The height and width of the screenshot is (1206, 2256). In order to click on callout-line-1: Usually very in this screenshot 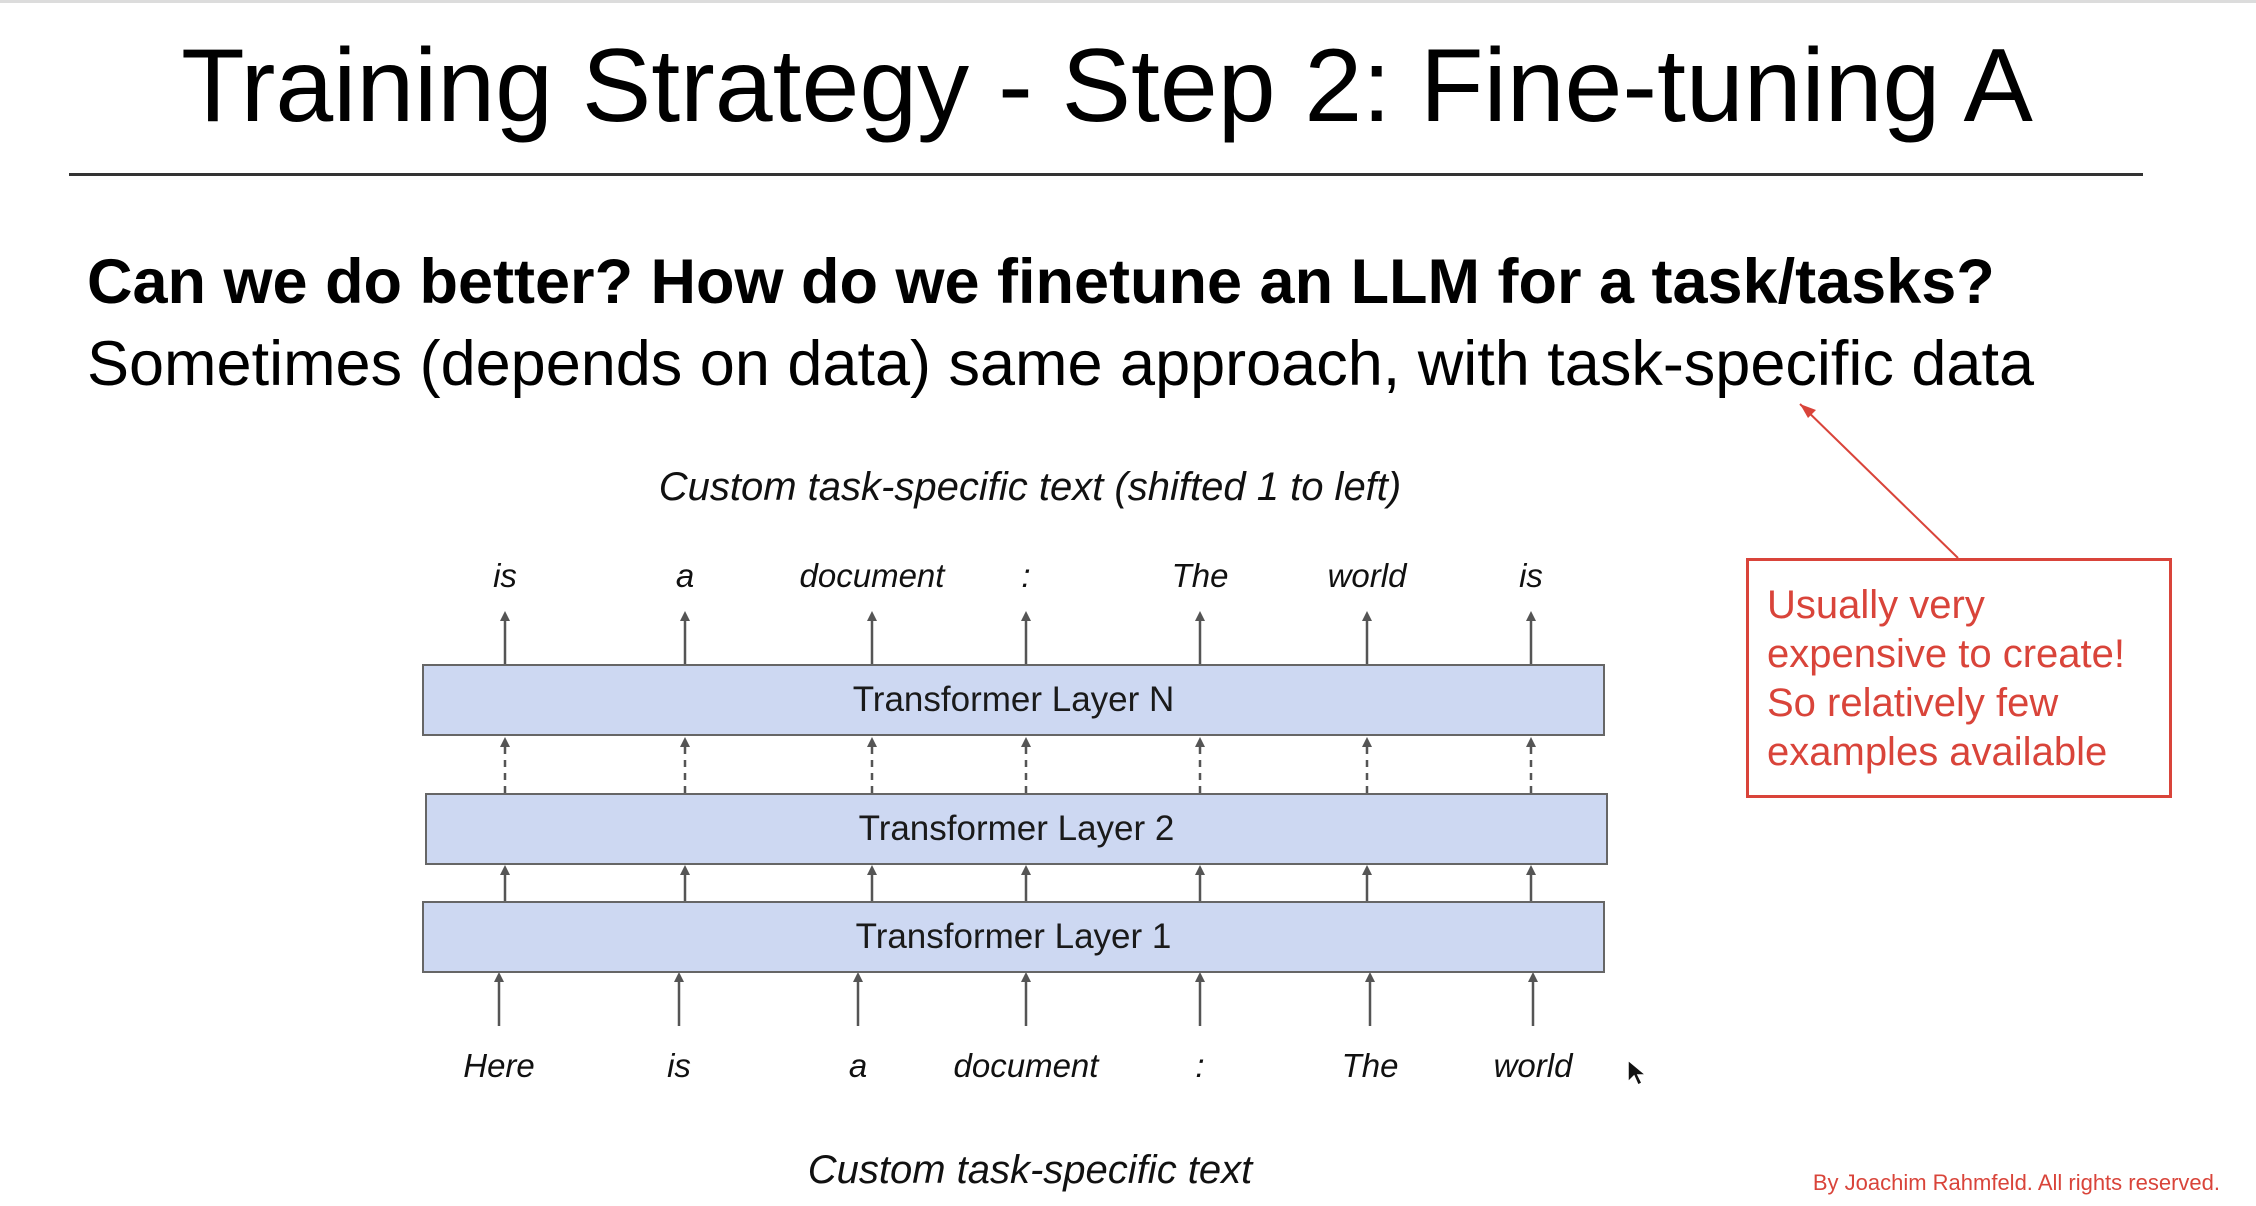, I will do `click(1876, 605)`.